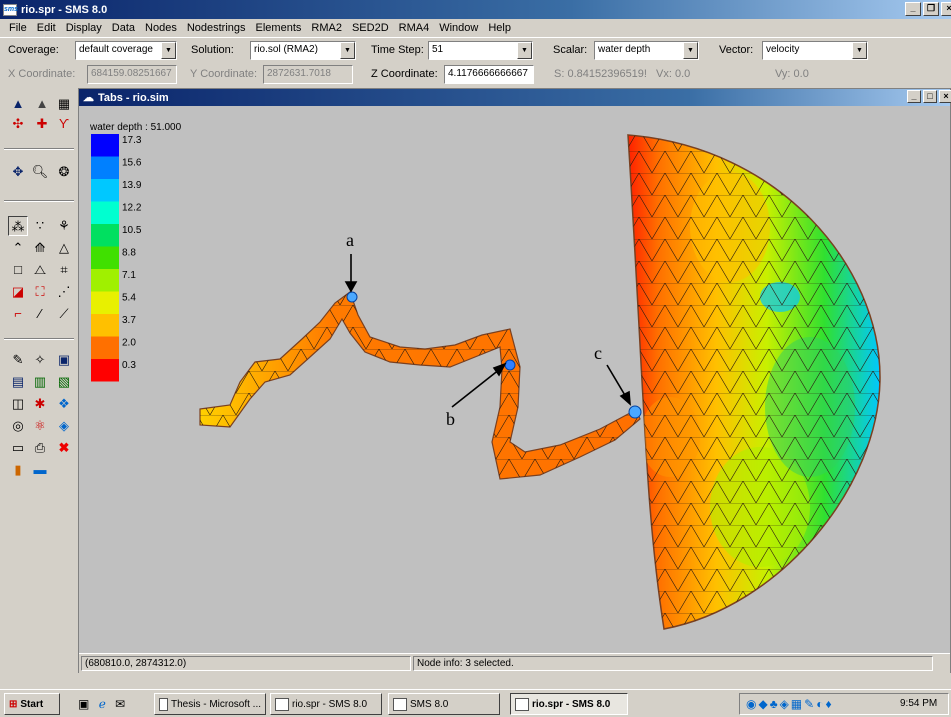 This screenshot has height=717, width=951. What do you see at coordinates (40, 226) in the screenshot?
I see `select-nodes-icon: ∵` at bounding box center [40, 226].